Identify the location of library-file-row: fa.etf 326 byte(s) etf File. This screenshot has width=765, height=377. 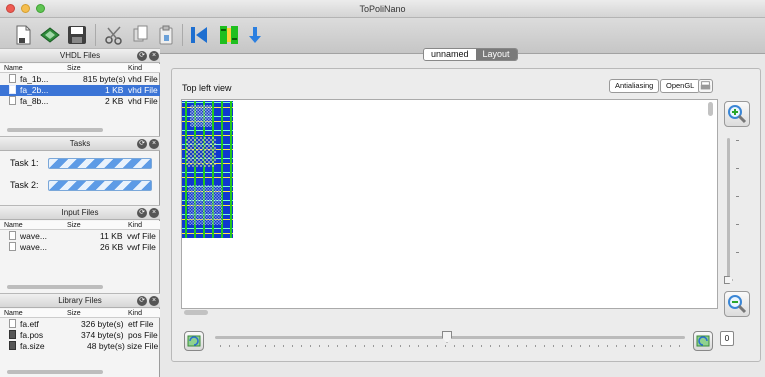
(80, 324).